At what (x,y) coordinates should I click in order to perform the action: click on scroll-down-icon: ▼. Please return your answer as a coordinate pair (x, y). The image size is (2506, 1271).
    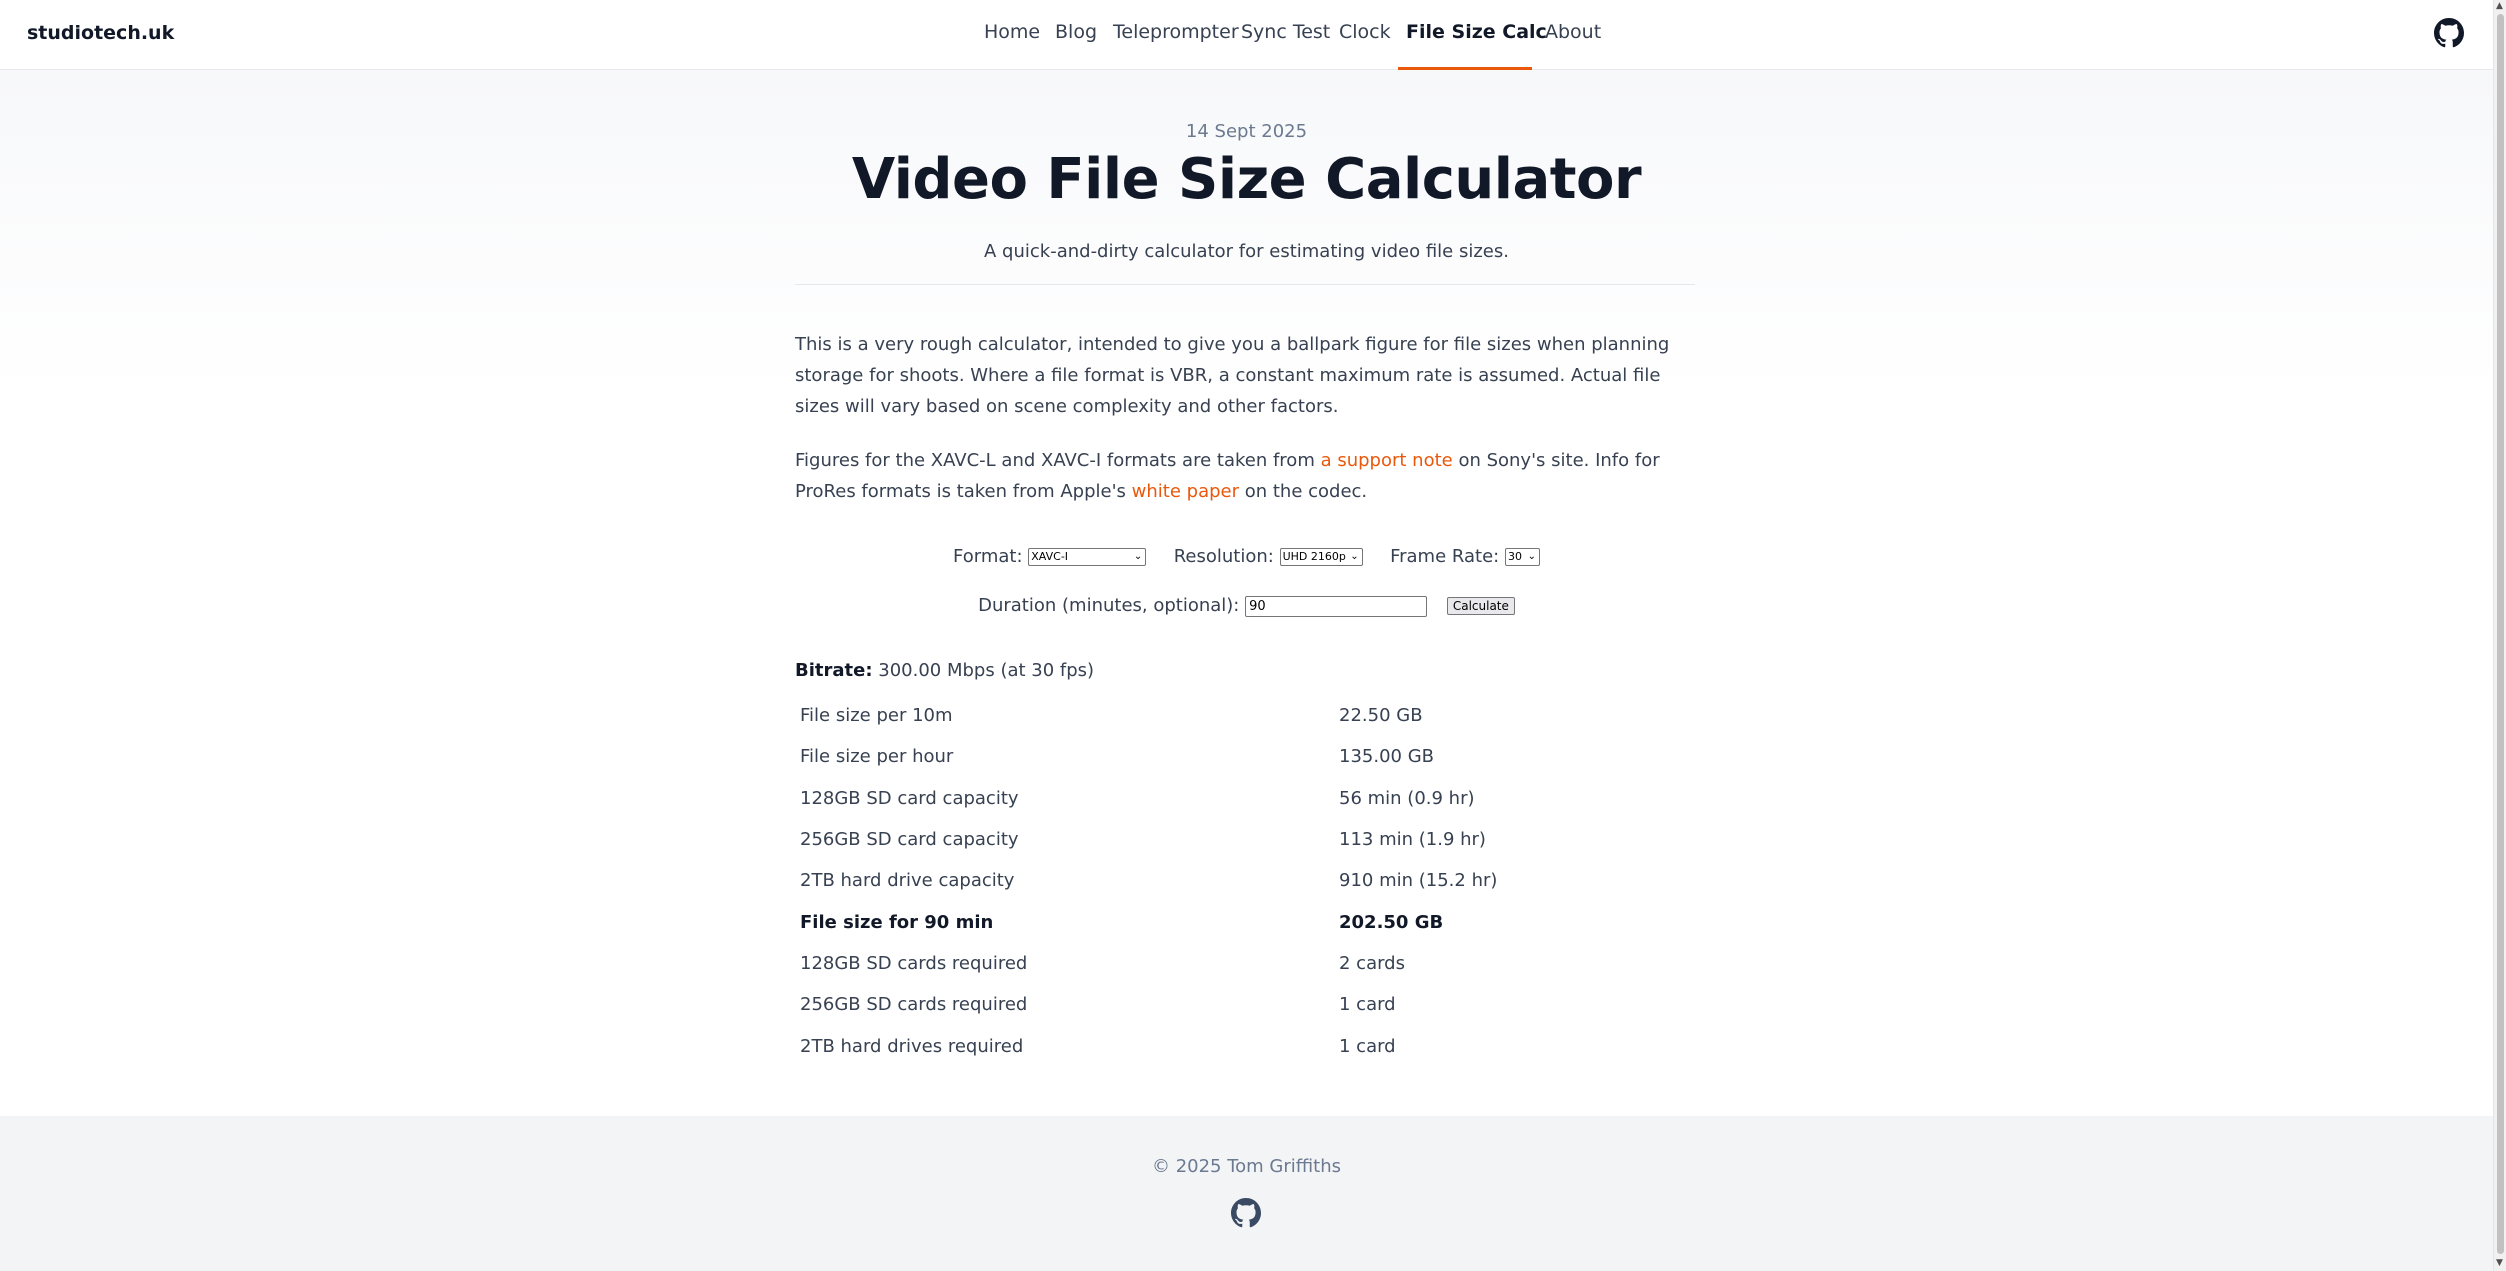
    Looking at the image, I should click on (2499, 1263).